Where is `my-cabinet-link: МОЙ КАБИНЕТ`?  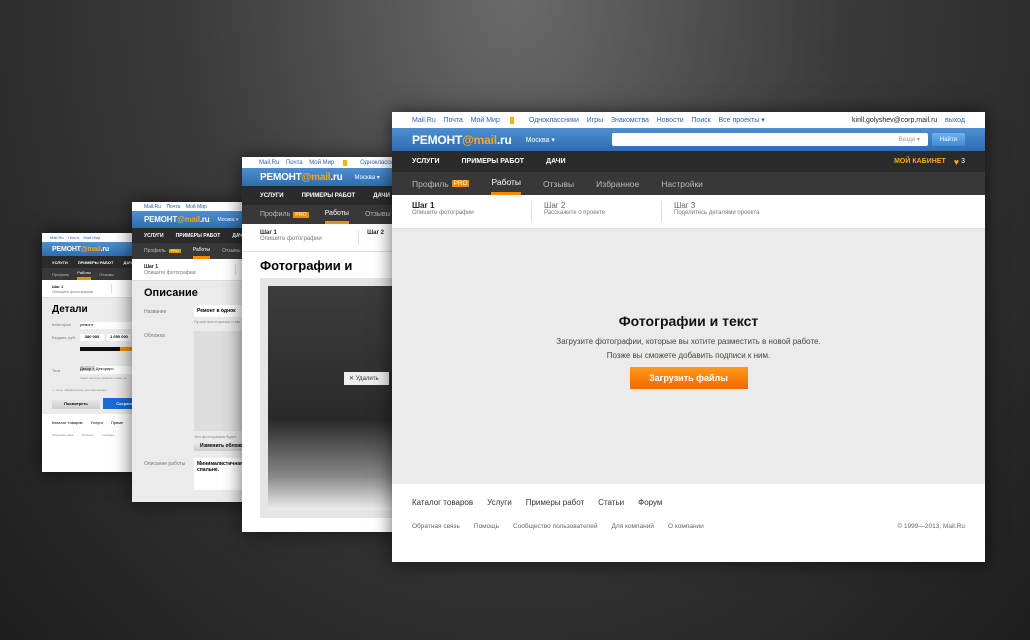 my-cabinet-link: МОЙ КАБИНЕТ is located at coordinates (920, 161).